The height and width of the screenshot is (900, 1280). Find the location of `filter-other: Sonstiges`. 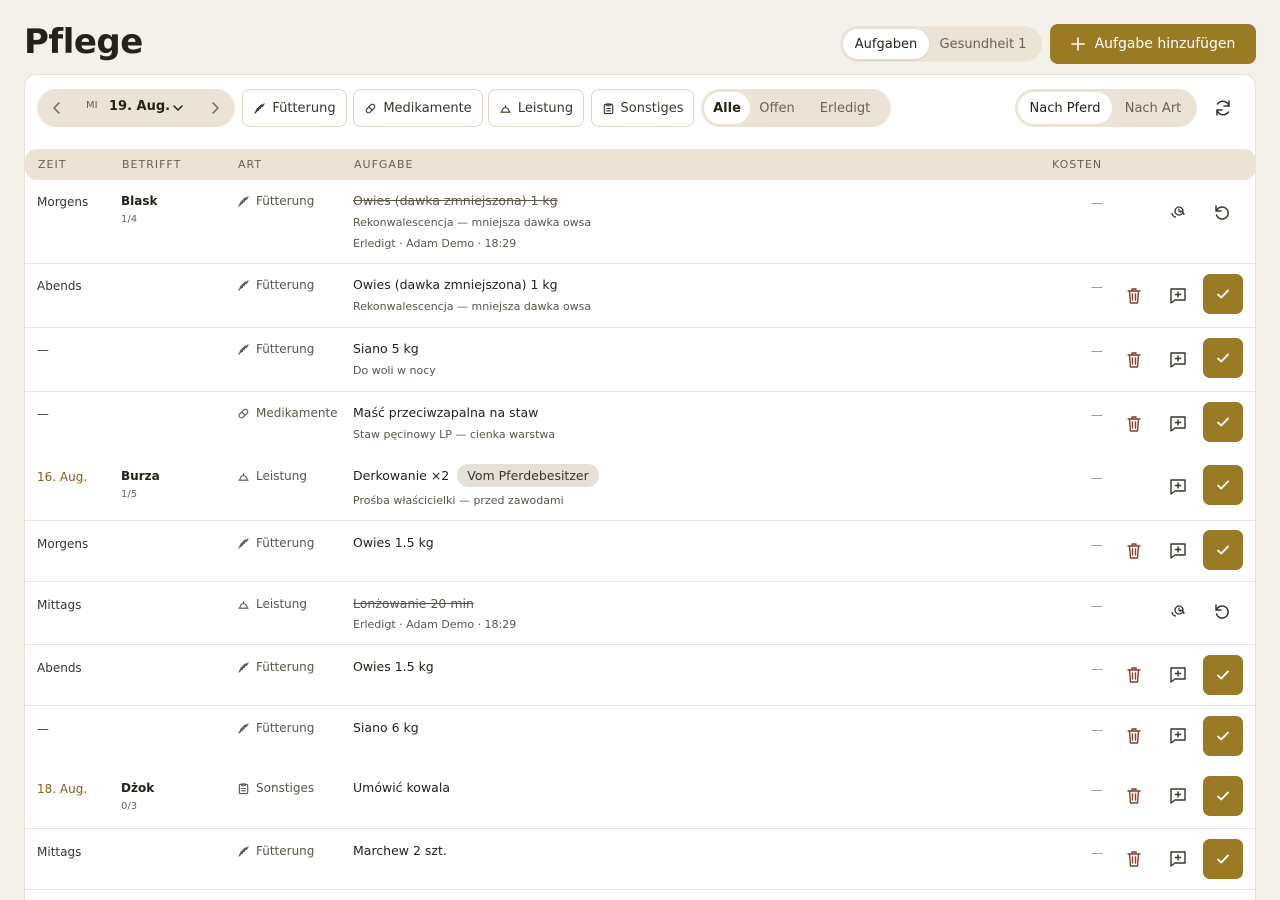

filter-other: Sonstiges is located at coordinates (642, 108).